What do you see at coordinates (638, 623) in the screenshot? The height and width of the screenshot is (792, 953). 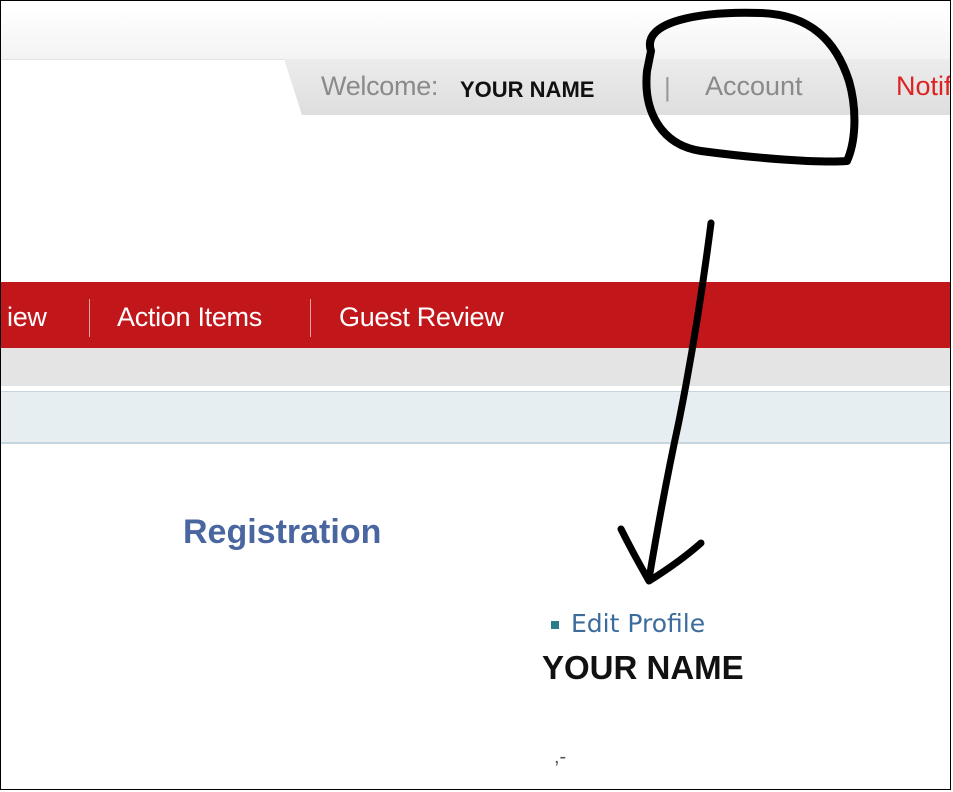 I see `edit-profile-link: Edit Profile` at bounding box center [638, 623].